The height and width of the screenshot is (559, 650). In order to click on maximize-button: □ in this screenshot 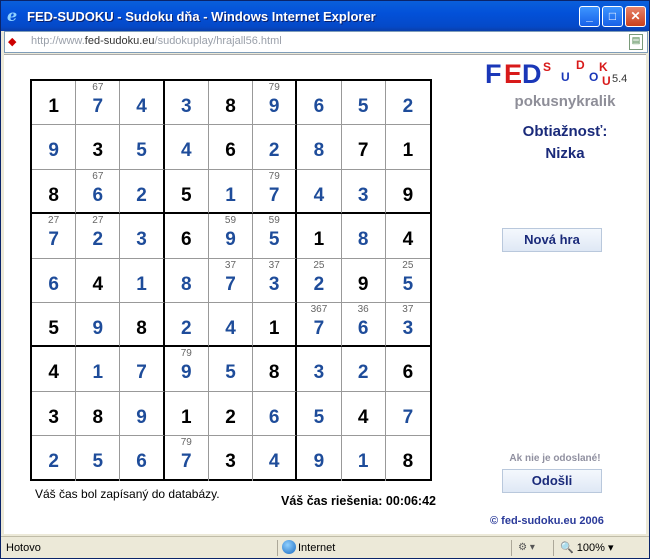, I will do `click(612, 16)`.